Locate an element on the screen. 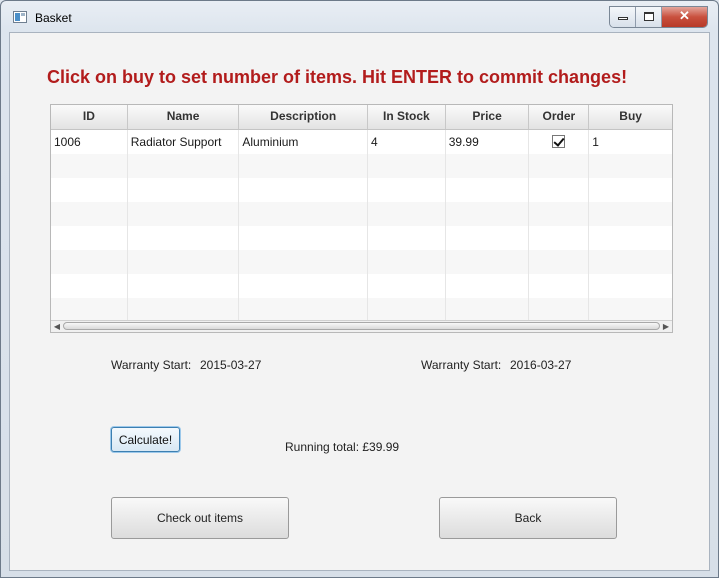 Image resolution: width=719 pixels, height=578 pixels. horizontal-scrollbar: ◀ ▶ is located at coordinates (361, 326).